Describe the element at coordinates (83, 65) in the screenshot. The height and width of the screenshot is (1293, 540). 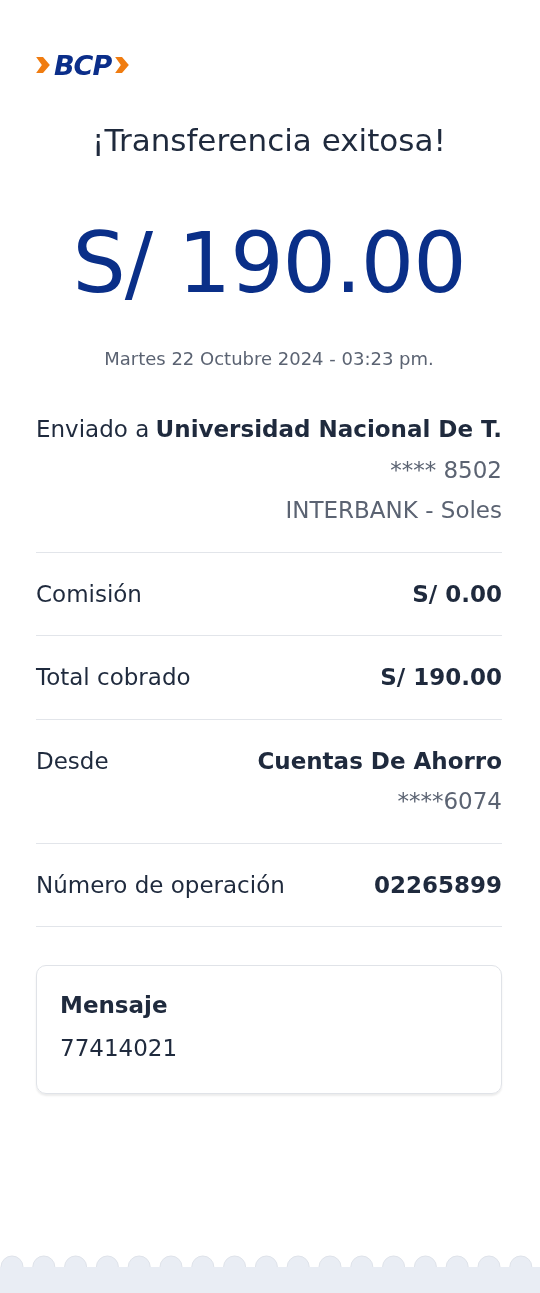
I see `logo-text: BCP` at that location.